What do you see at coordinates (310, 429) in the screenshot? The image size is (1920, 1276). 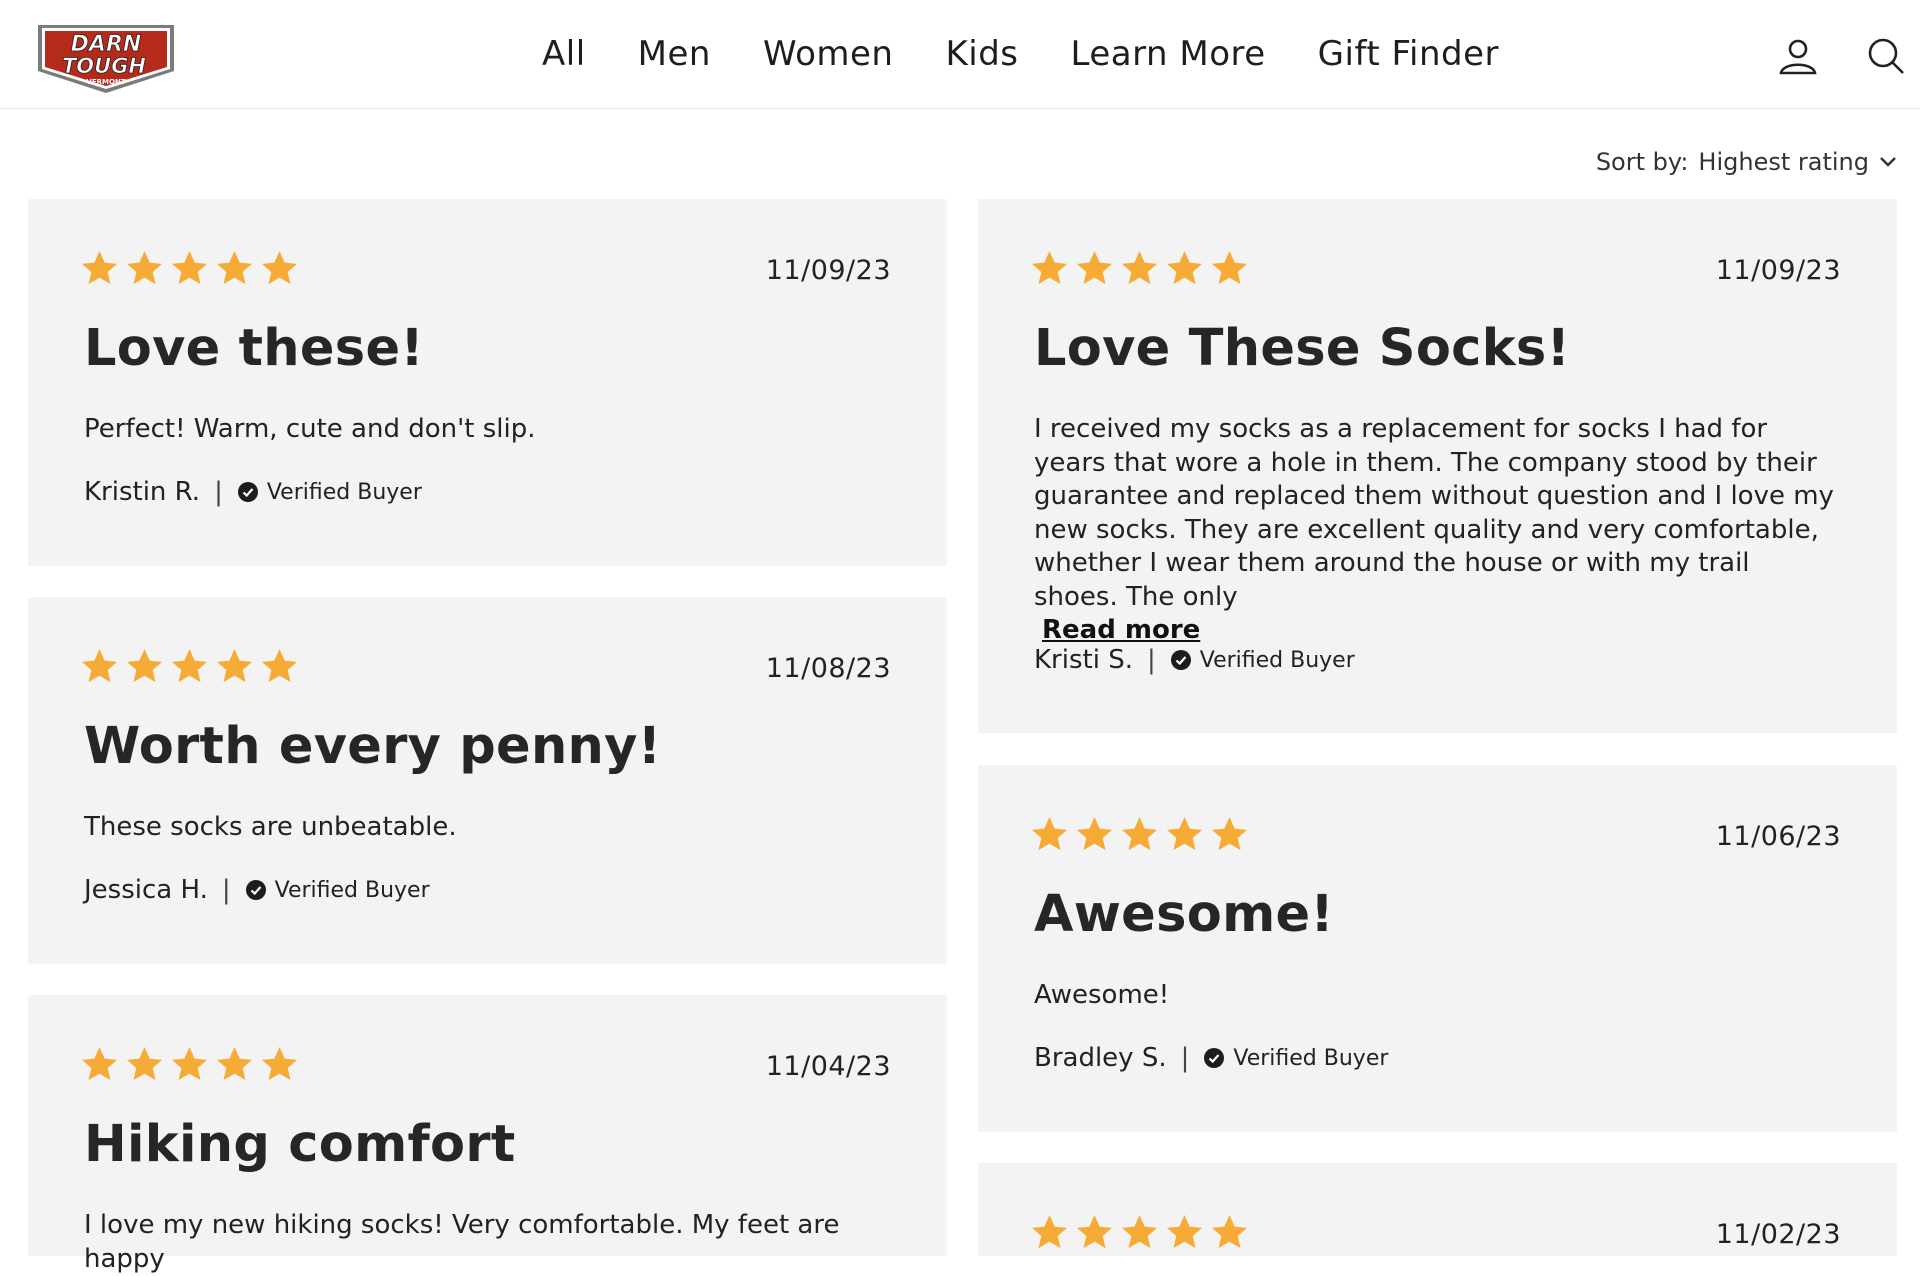 I see `review-body: Perfect! Warm, cute and don't slip.` at bounding box center [310, 429].